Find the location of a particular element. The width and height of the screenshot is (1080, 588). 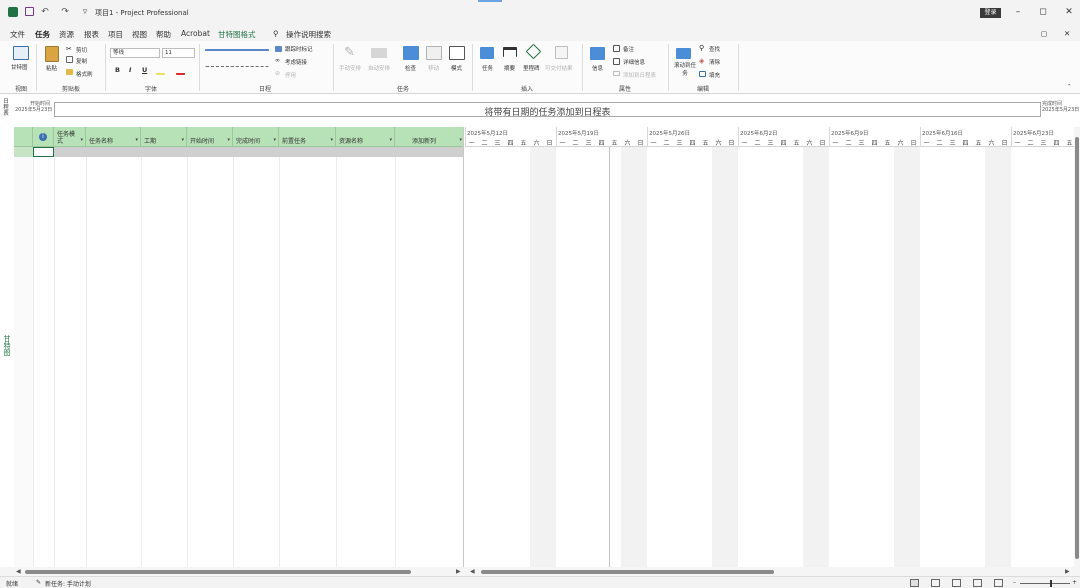

tab-file: 文件 is located at coordinates (17, 34).